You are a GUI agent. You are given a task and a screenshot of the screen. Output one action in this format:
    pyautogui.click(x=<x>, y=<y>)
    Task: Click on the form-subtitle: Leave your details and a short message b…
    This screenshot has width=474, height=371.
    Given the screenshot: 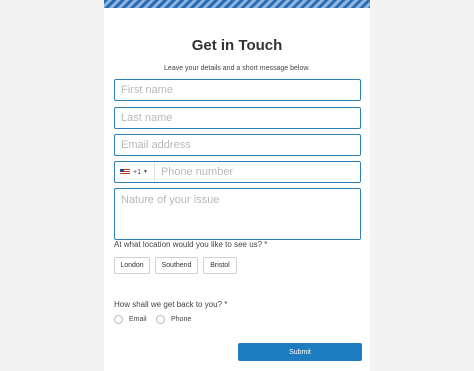 What is the action you would take?
    pyautogui.click(x=237, y=68)
    